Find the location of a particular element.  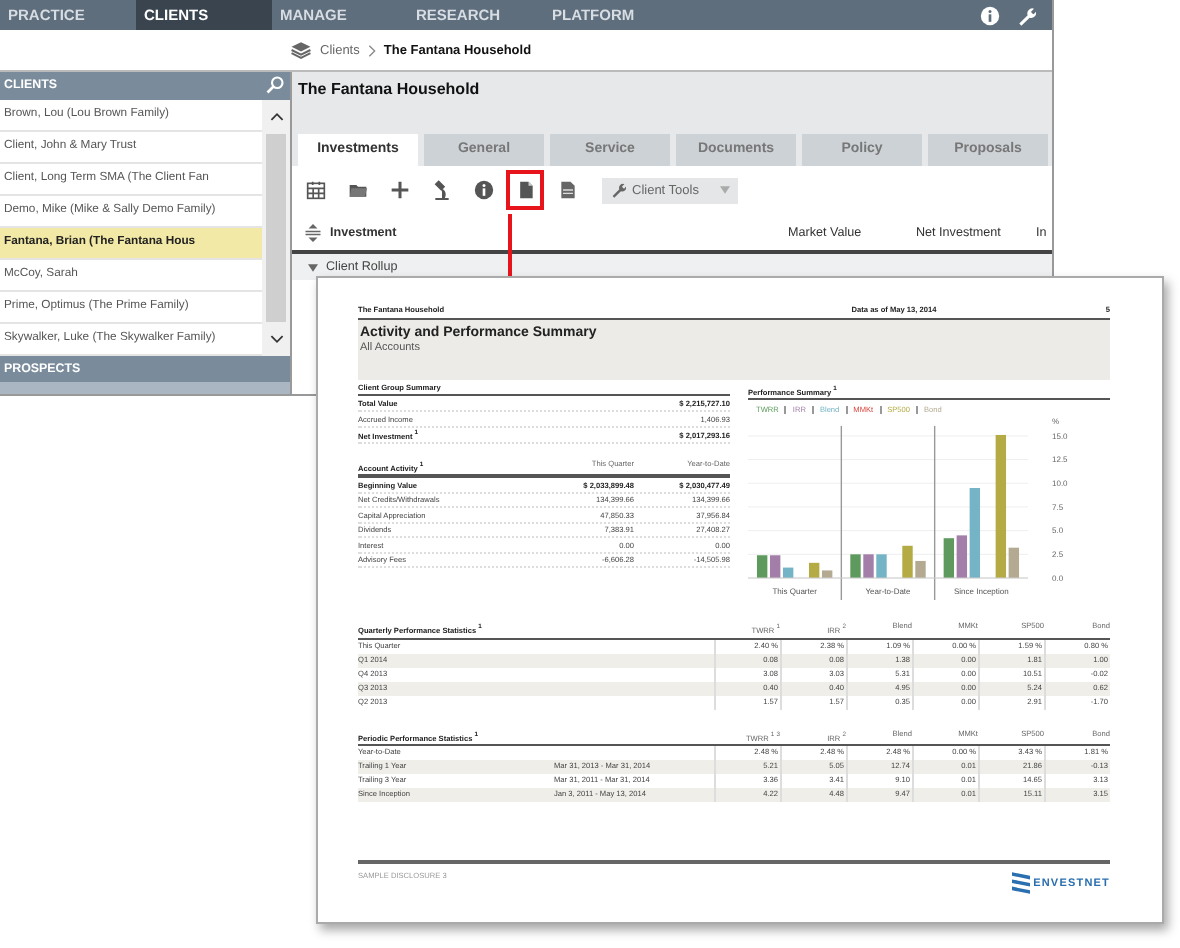

document-icon is located at coordinates (525, 190).